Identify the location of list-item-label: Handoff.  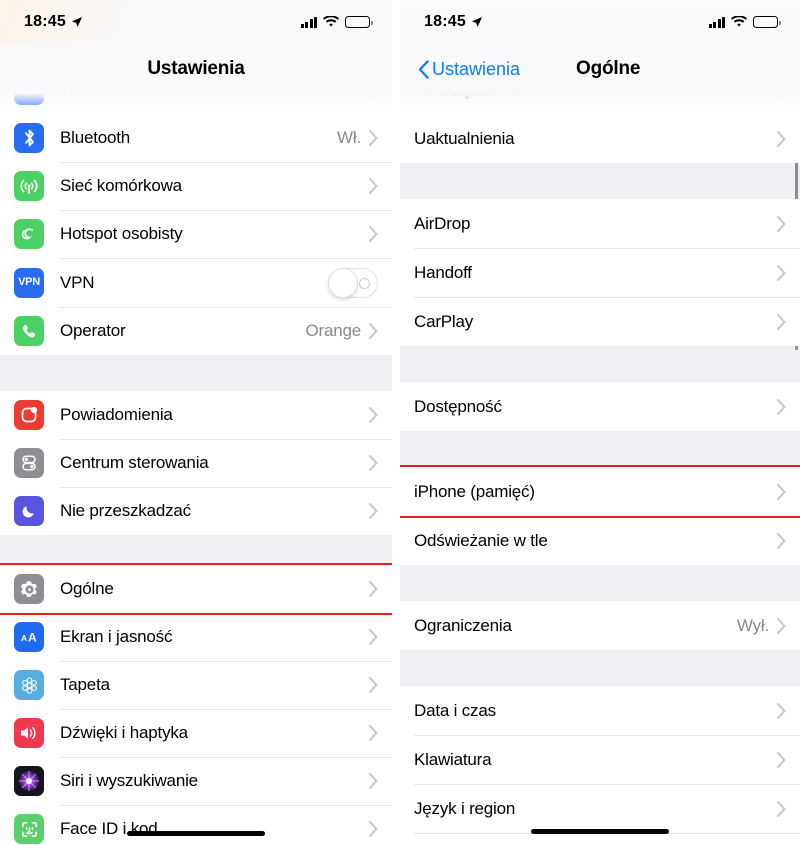
(443, 272).